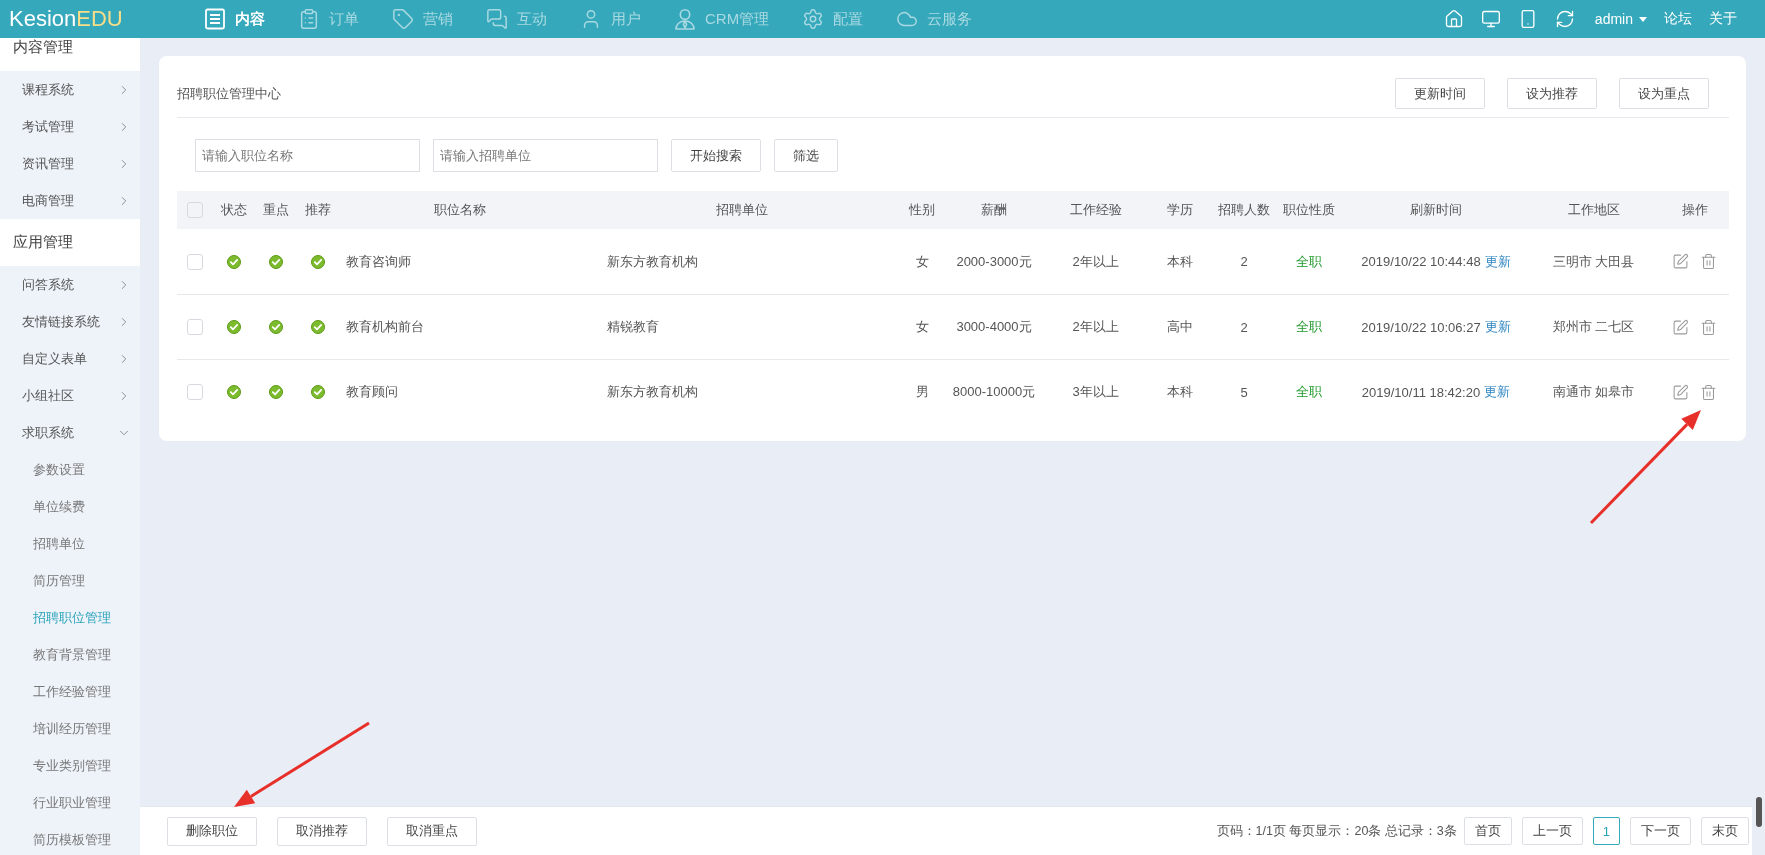 This screenshot has height=855, width=1765. I want to click on search-button: 开始搜索, so click(716, 155).